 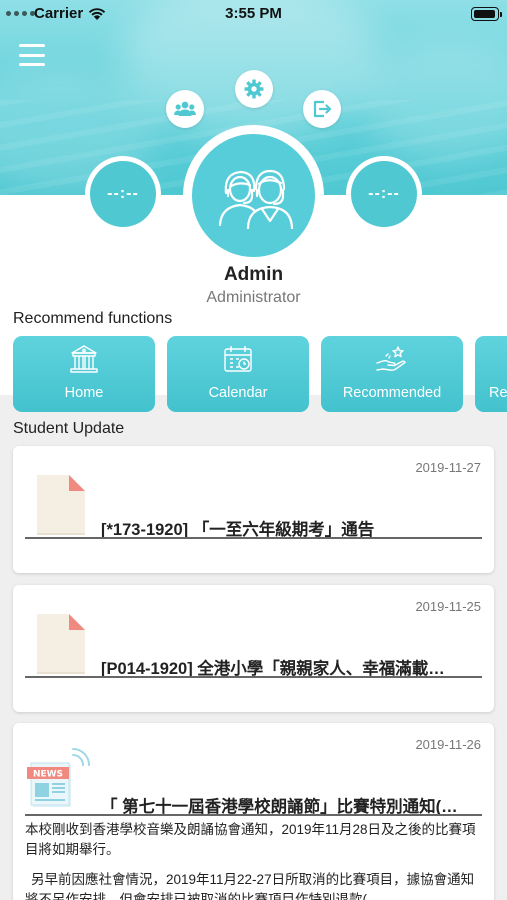 What do you see at coordinates (491, 374) in the screenshot?
I see `function-more: Re` at bounding box center [491, 374].